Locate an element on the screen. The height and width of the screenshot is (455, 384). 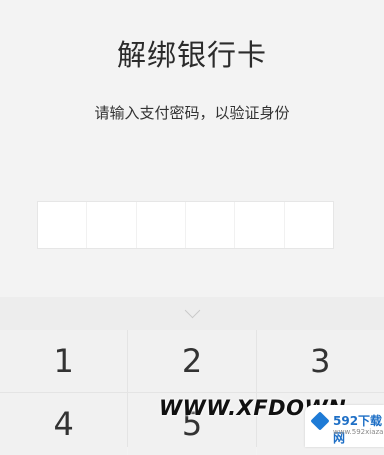
payment-password-input is located at coordinates (185, 225).